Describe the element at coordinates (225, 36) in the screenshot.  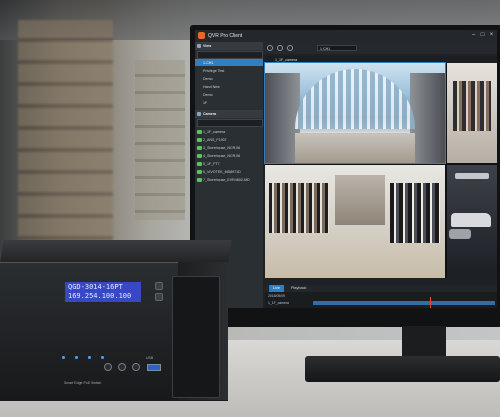
I see `app-title: QVR Pro Client` at that location.